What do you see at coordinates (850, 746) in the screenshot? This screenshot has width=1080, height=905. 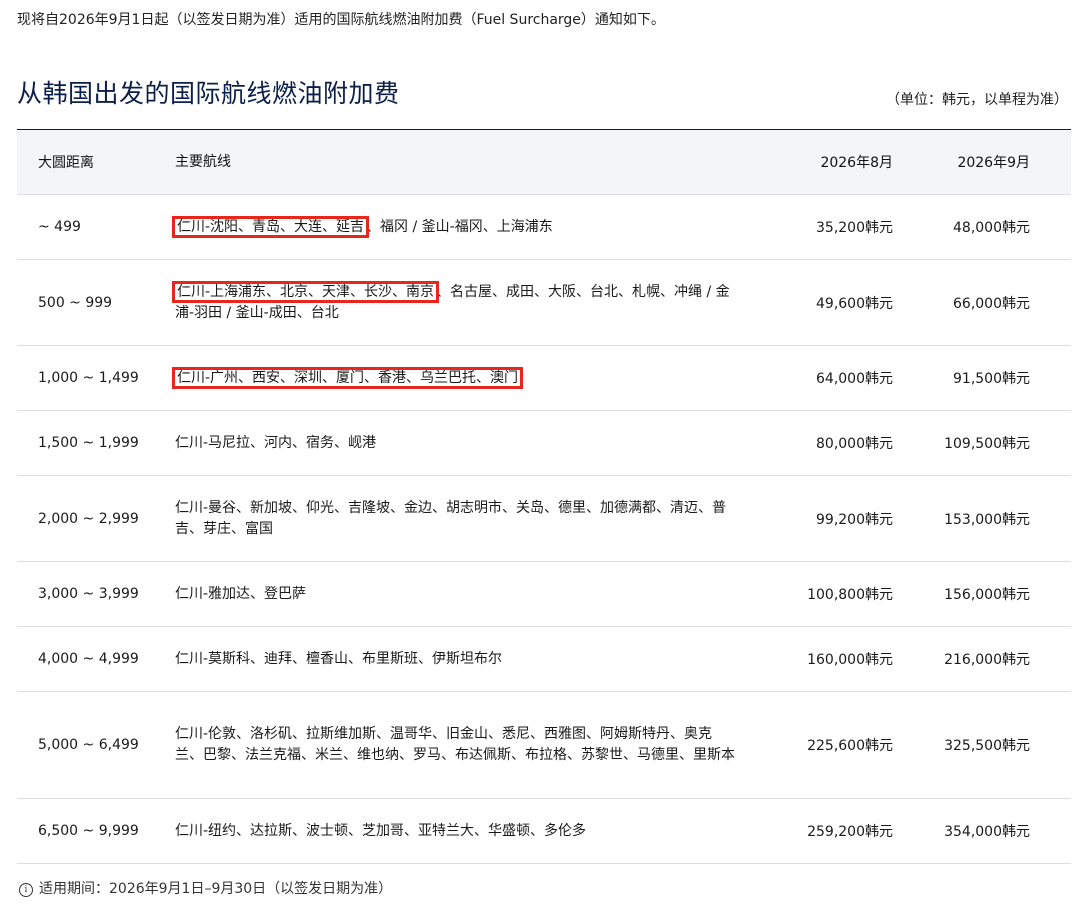 I see `row-aug-value: 225,600韩元` at bounding box center [850, 746].